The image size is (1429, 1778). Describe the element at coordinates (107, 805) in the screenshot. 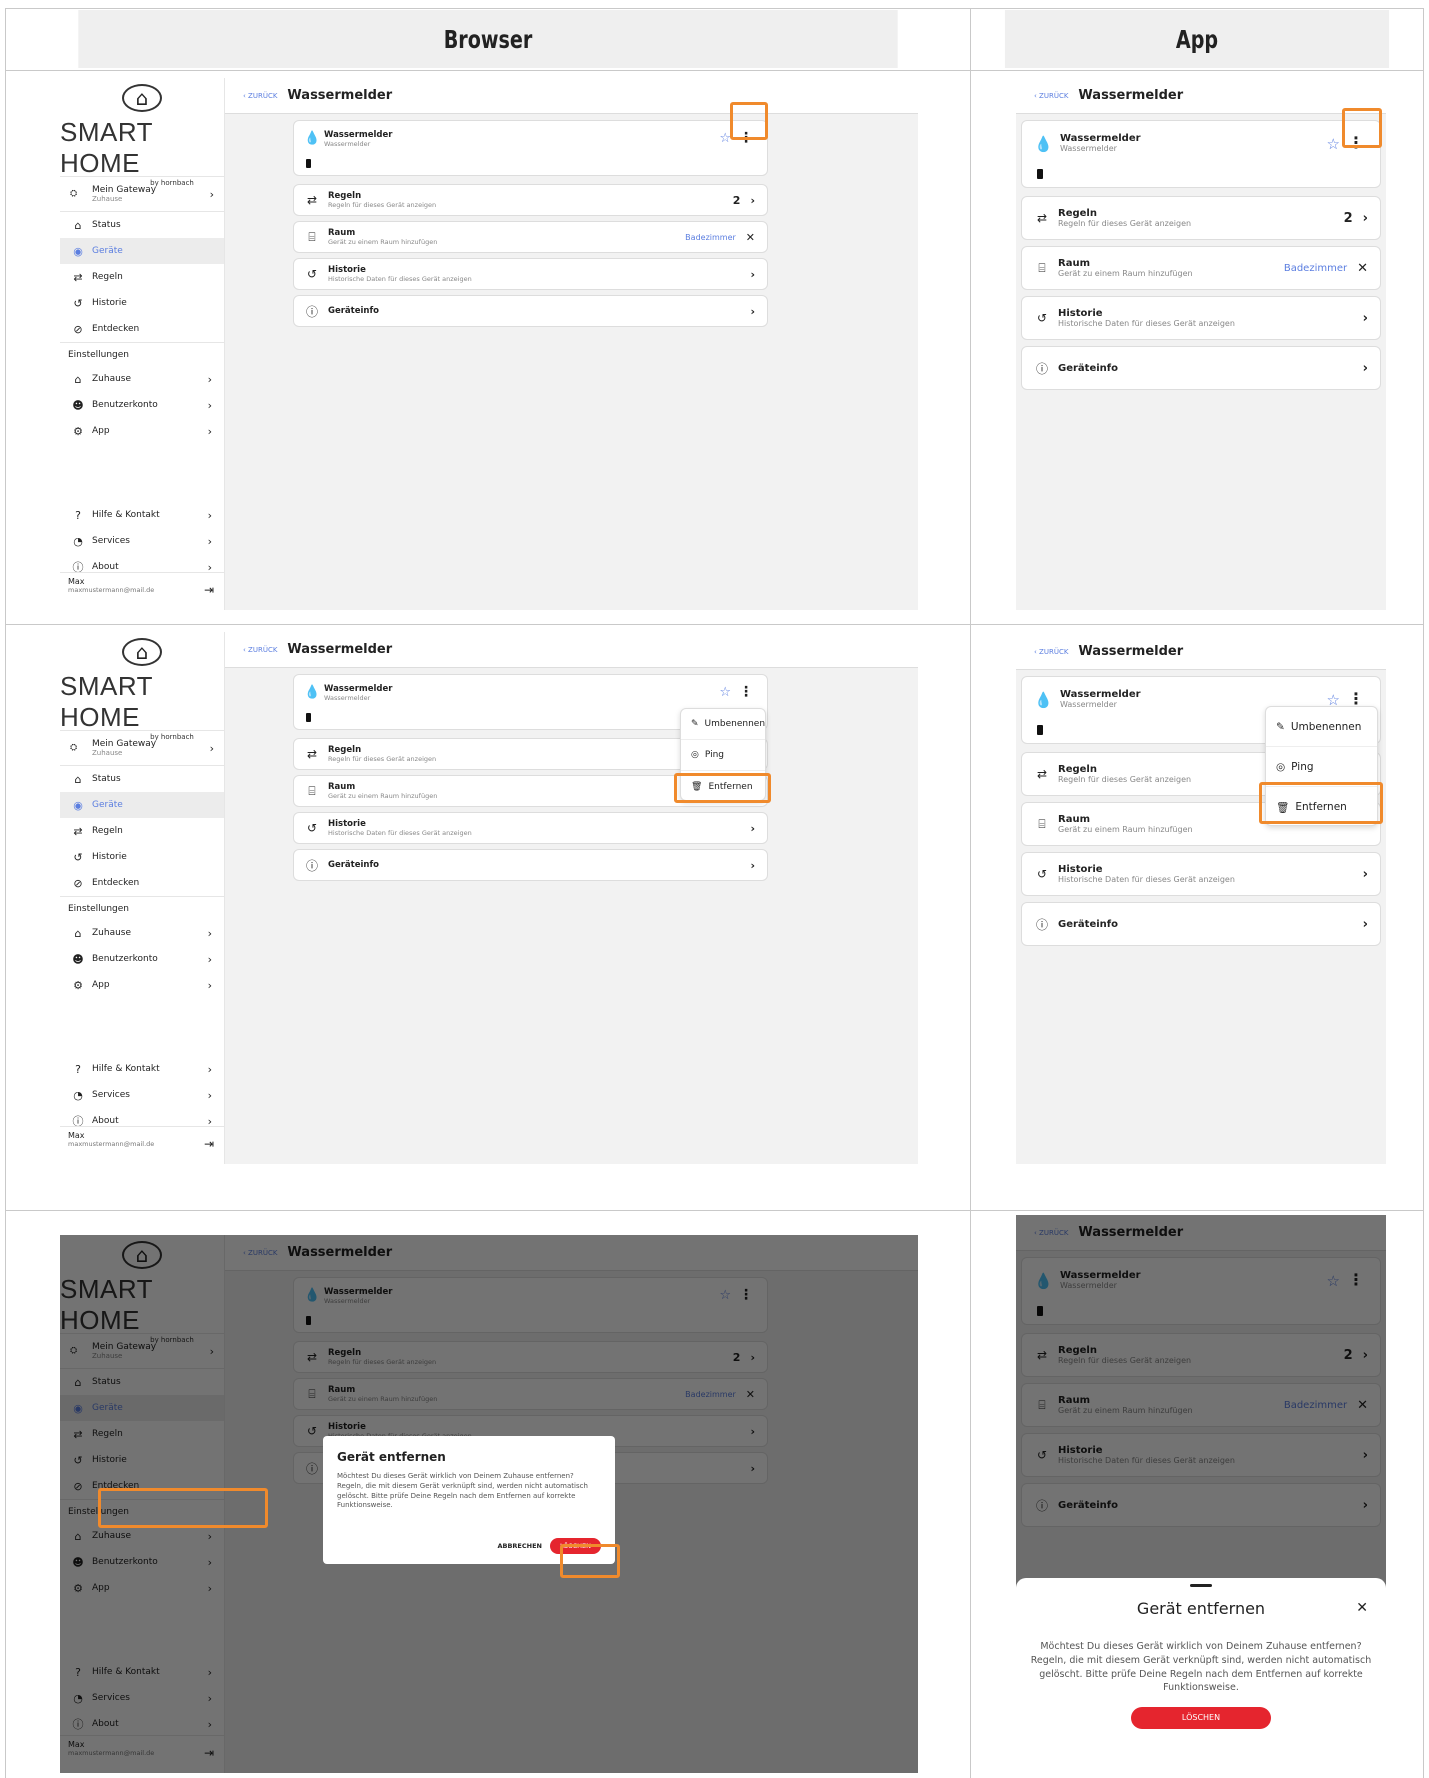

I see `sidebar-item-label: Geräte` at that location.